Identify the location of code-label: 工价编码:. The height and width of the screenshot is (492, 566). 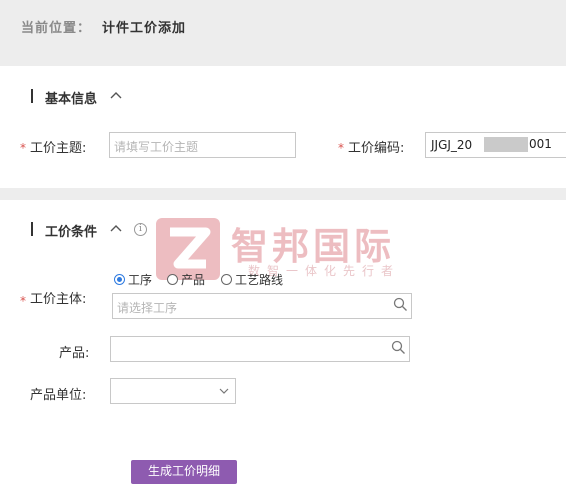
(376, 148).